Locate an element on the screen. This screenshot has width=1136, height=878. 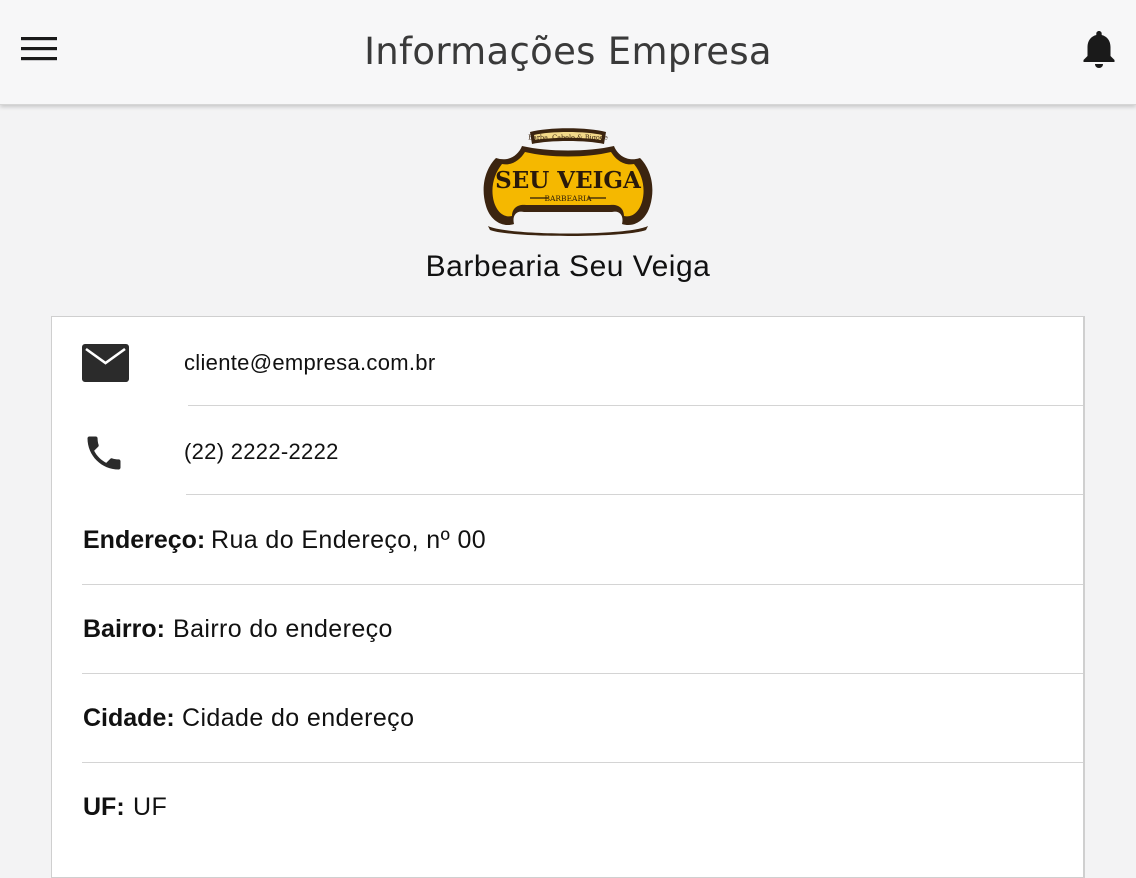
cidade-value: Cidade do endereço is located at coordinates (298, 718).